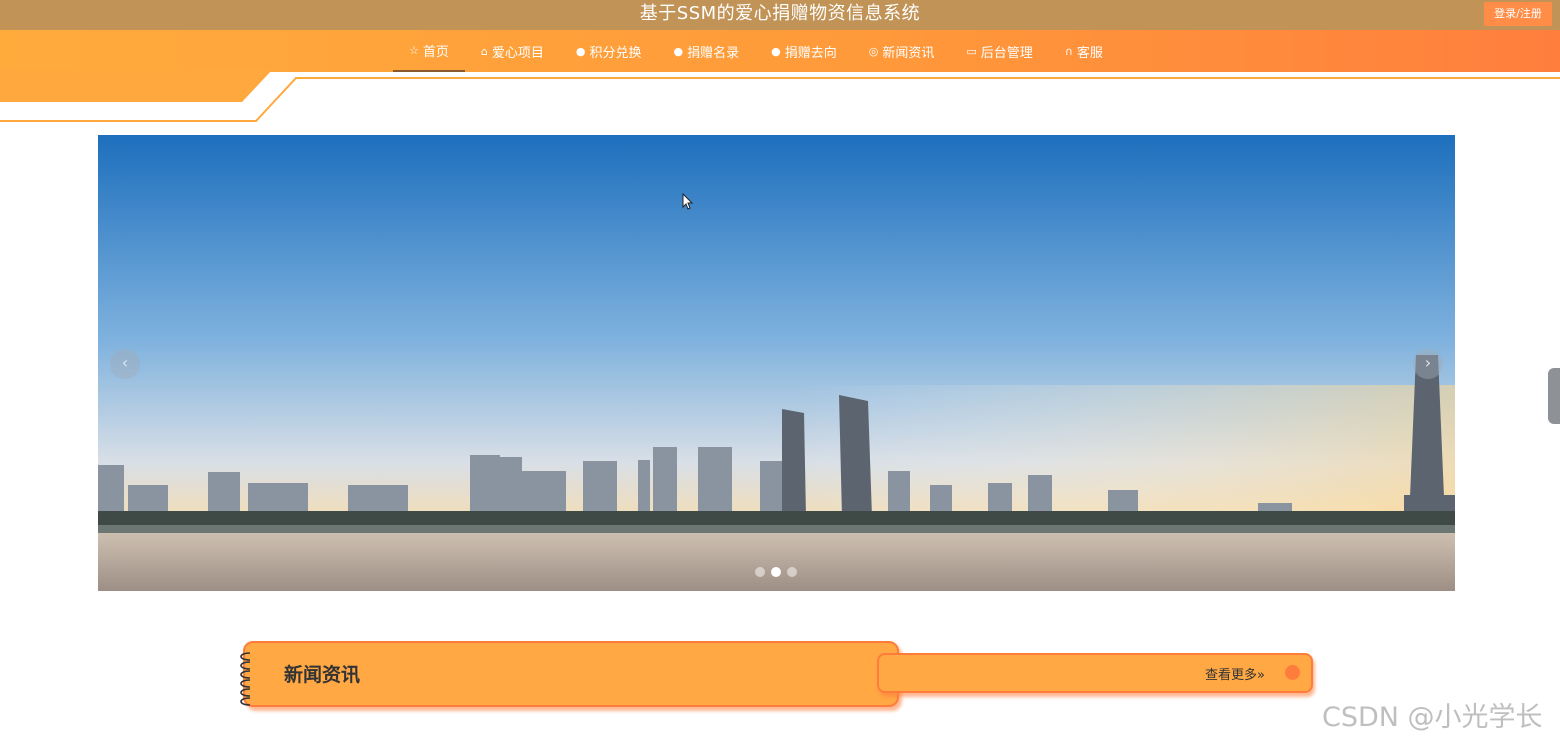 This screenshot has width=1560, height=741. Describe the element at coordinates (908, 53) in the screenshot. I see `nav-label: 新闻资讯` at that location.